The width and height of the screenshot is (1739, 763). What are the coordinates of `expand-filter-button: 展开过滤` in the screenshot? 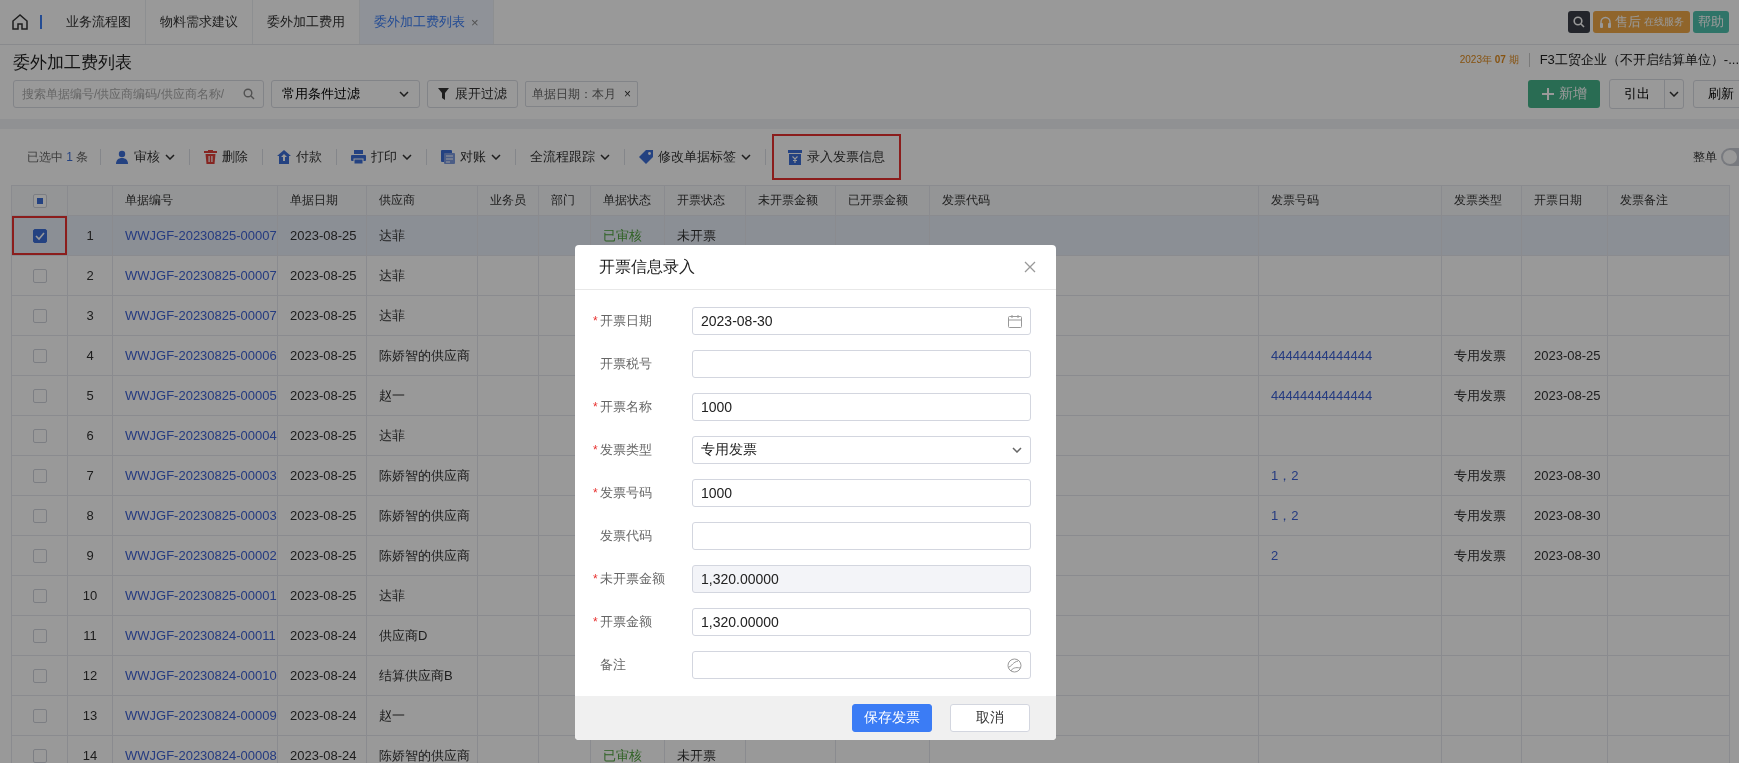 It's located at (472, 94).